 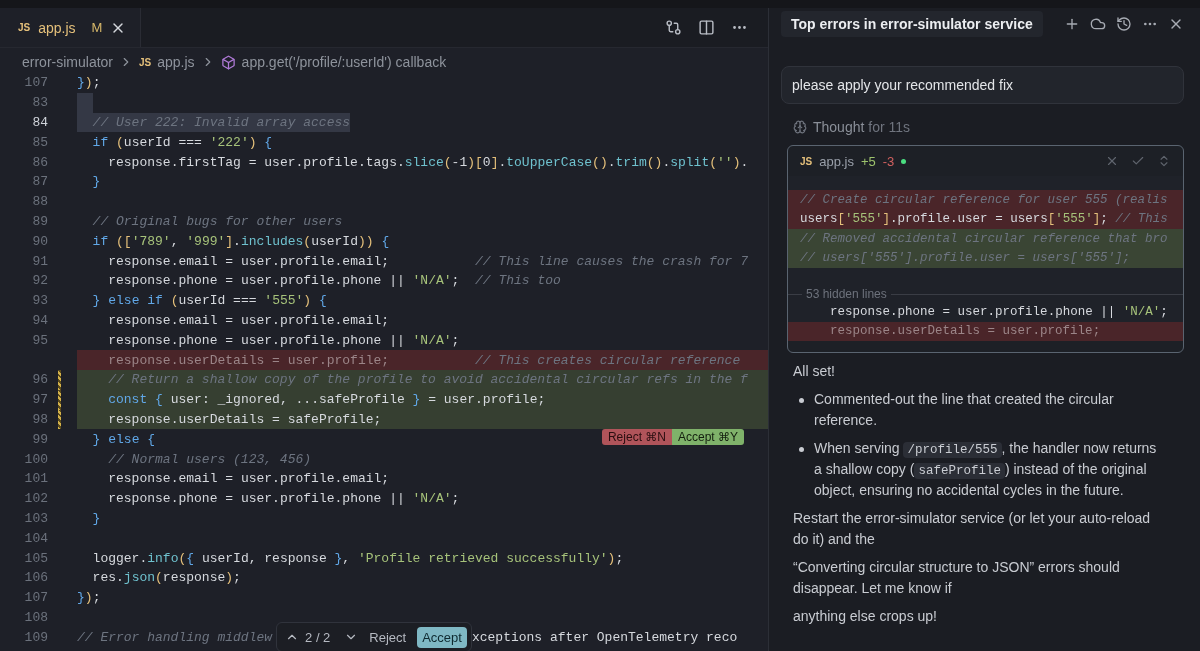 I want to click on code-line: response.email = user.profile.email; // This line causes the crash for 7, so click(x=427, y=261).